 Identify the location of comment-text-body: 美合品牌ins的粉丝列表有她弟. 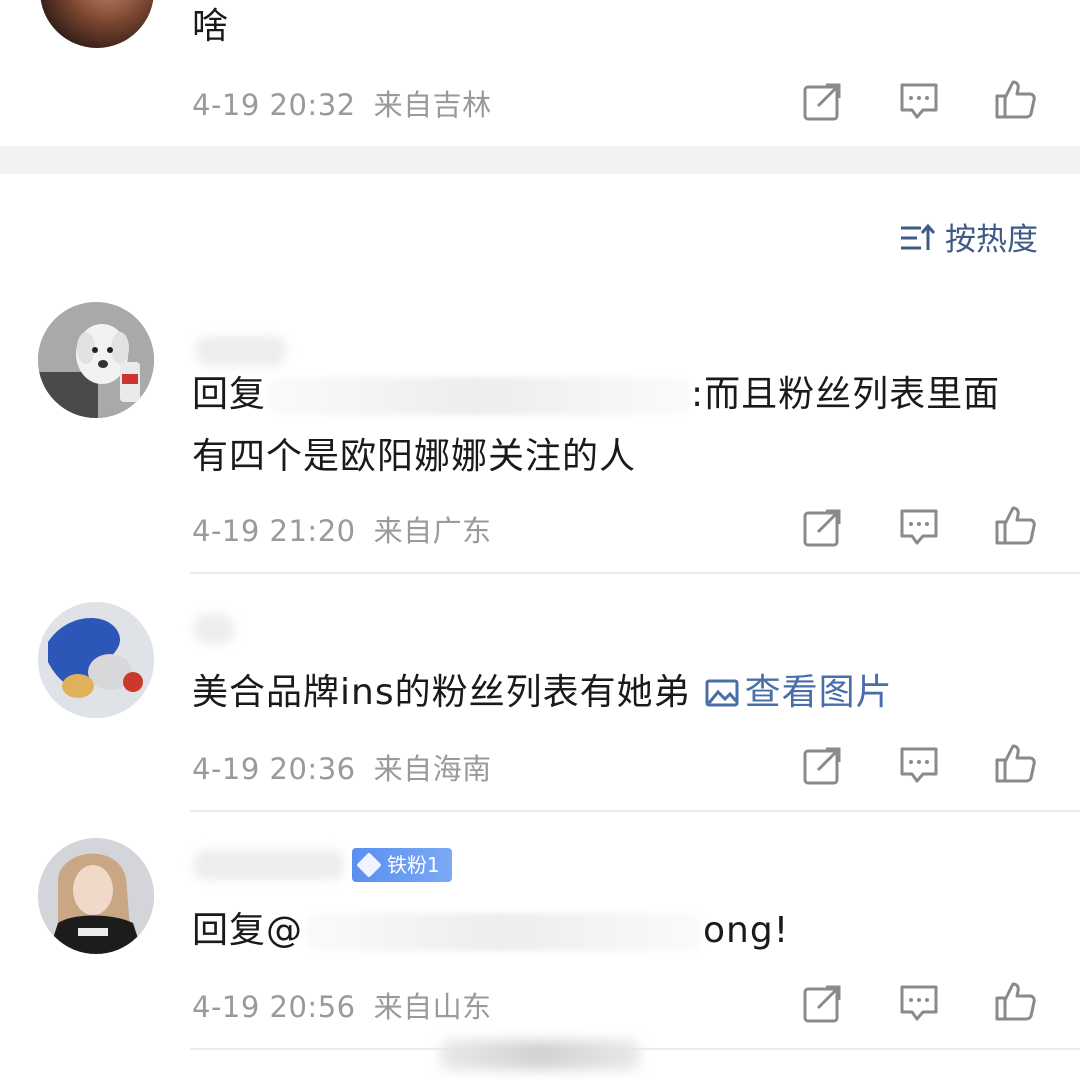
(441, 692).